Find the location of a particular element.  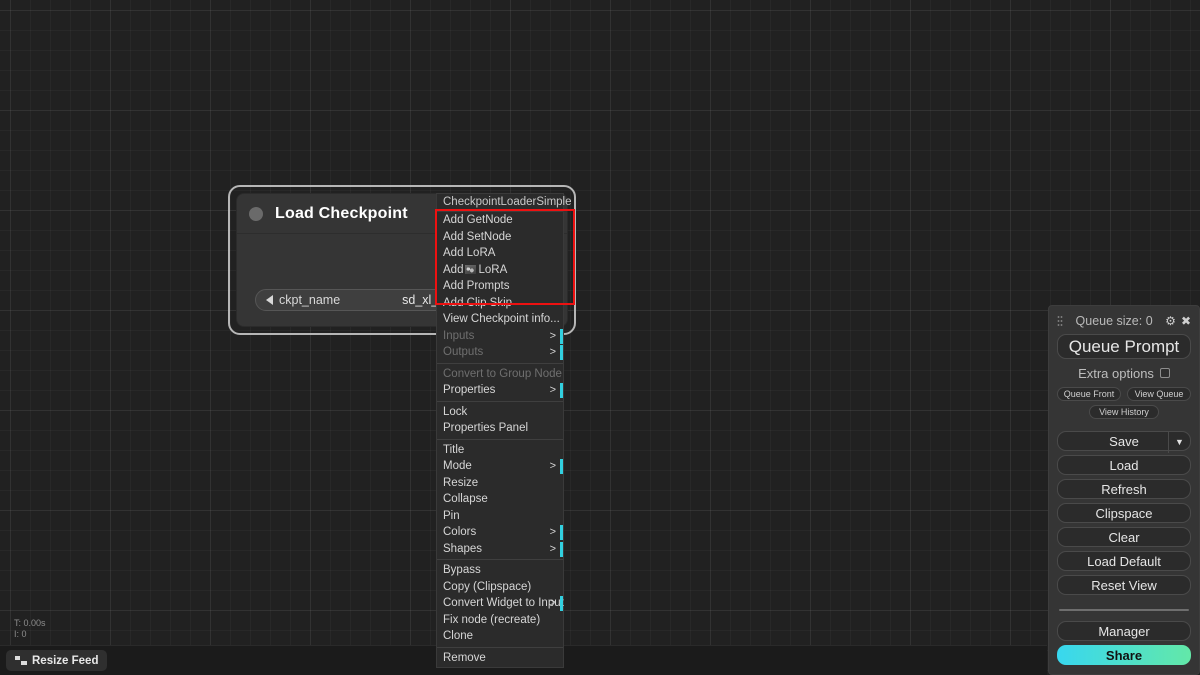

stat-iterations: I: 0 is located at coordinates (20, 634).